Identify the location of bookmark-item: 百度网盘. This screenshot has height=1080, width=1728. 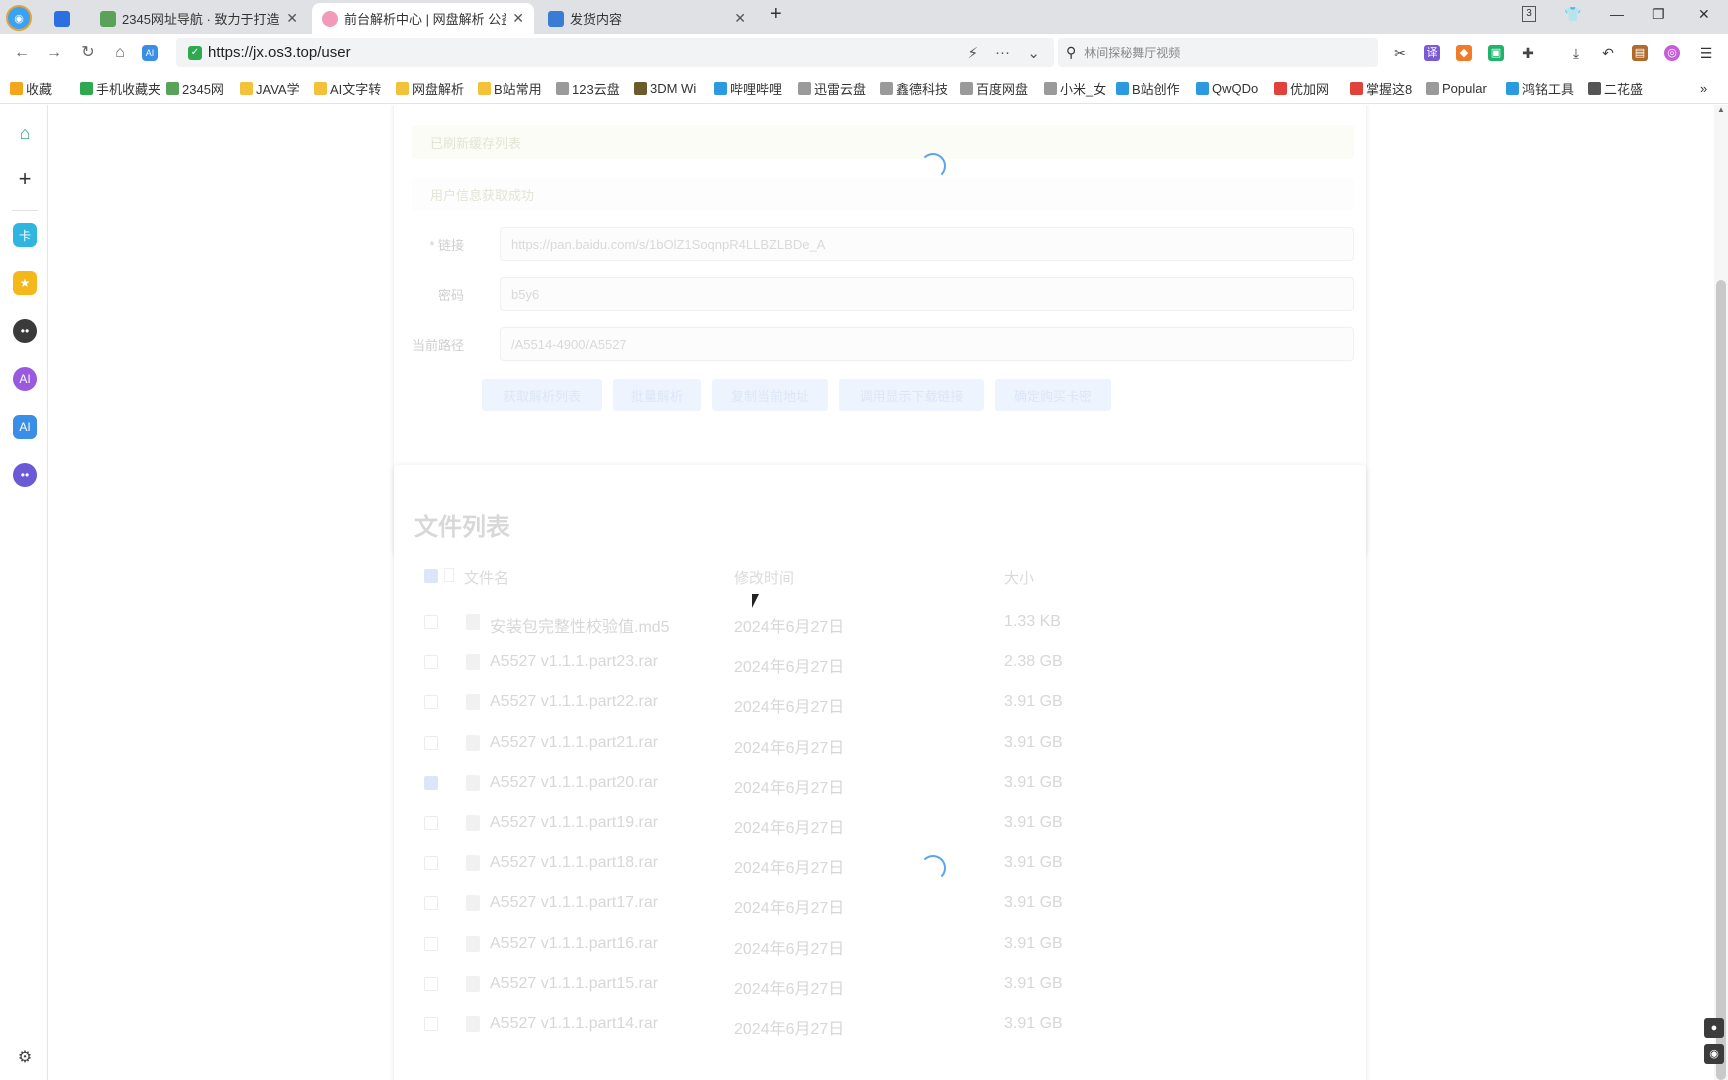
(994, 88).